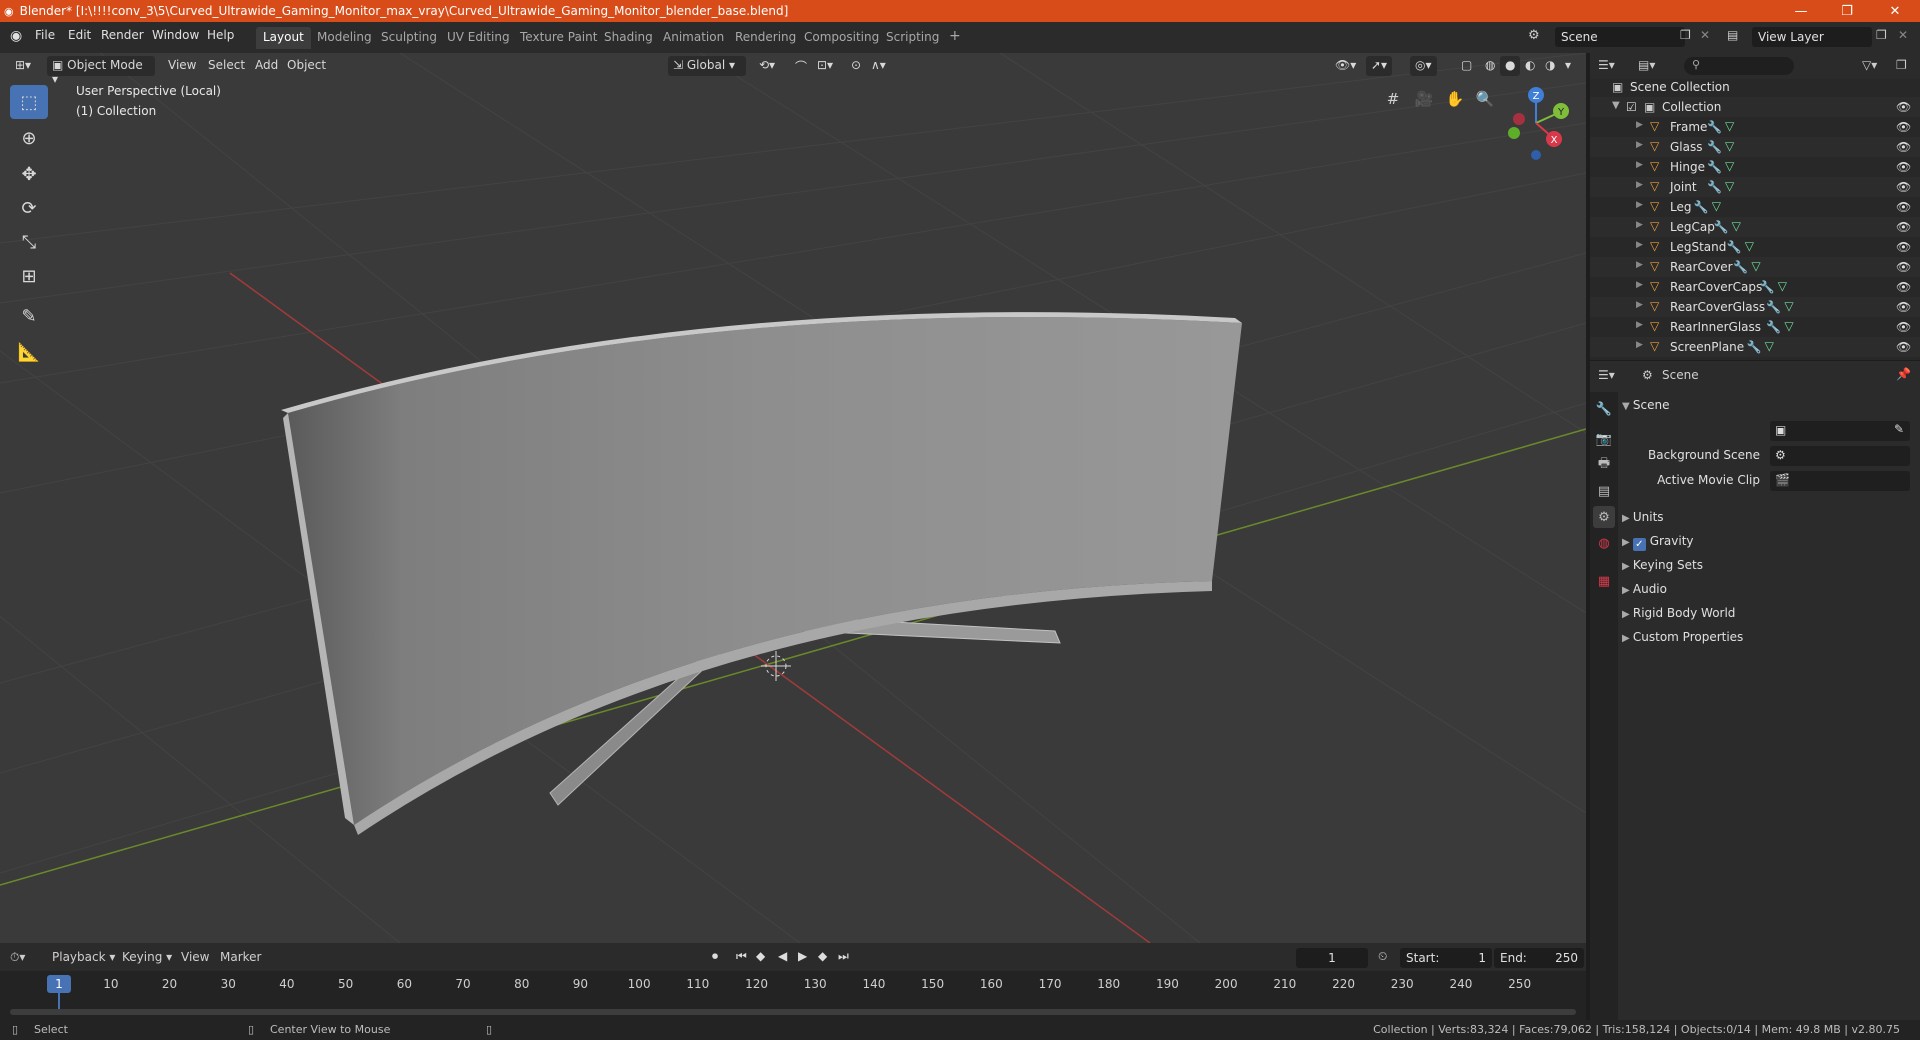  I want to click on keying-sets-panel: ▶ Keying Sets, so click(1662, 565).